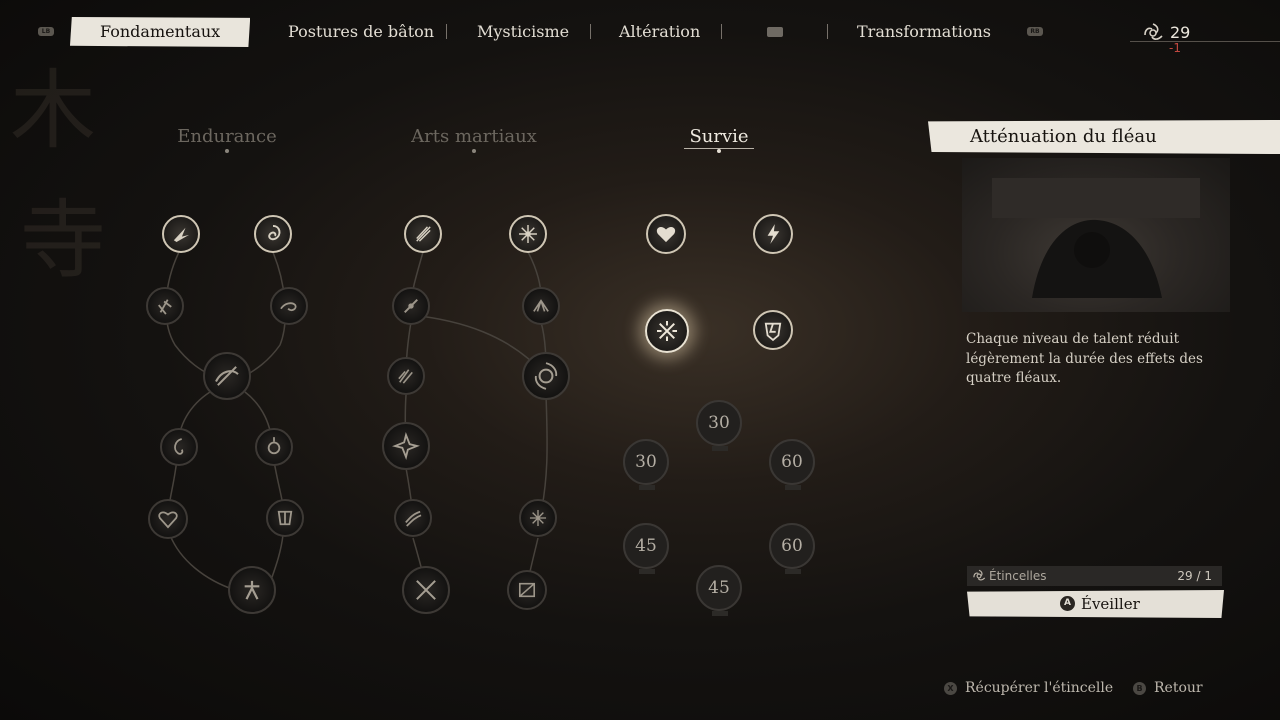 Image resolution: width=1280 pixels, height=720 pixels. I want to click on triple-strike-icon, so click(405, 376).